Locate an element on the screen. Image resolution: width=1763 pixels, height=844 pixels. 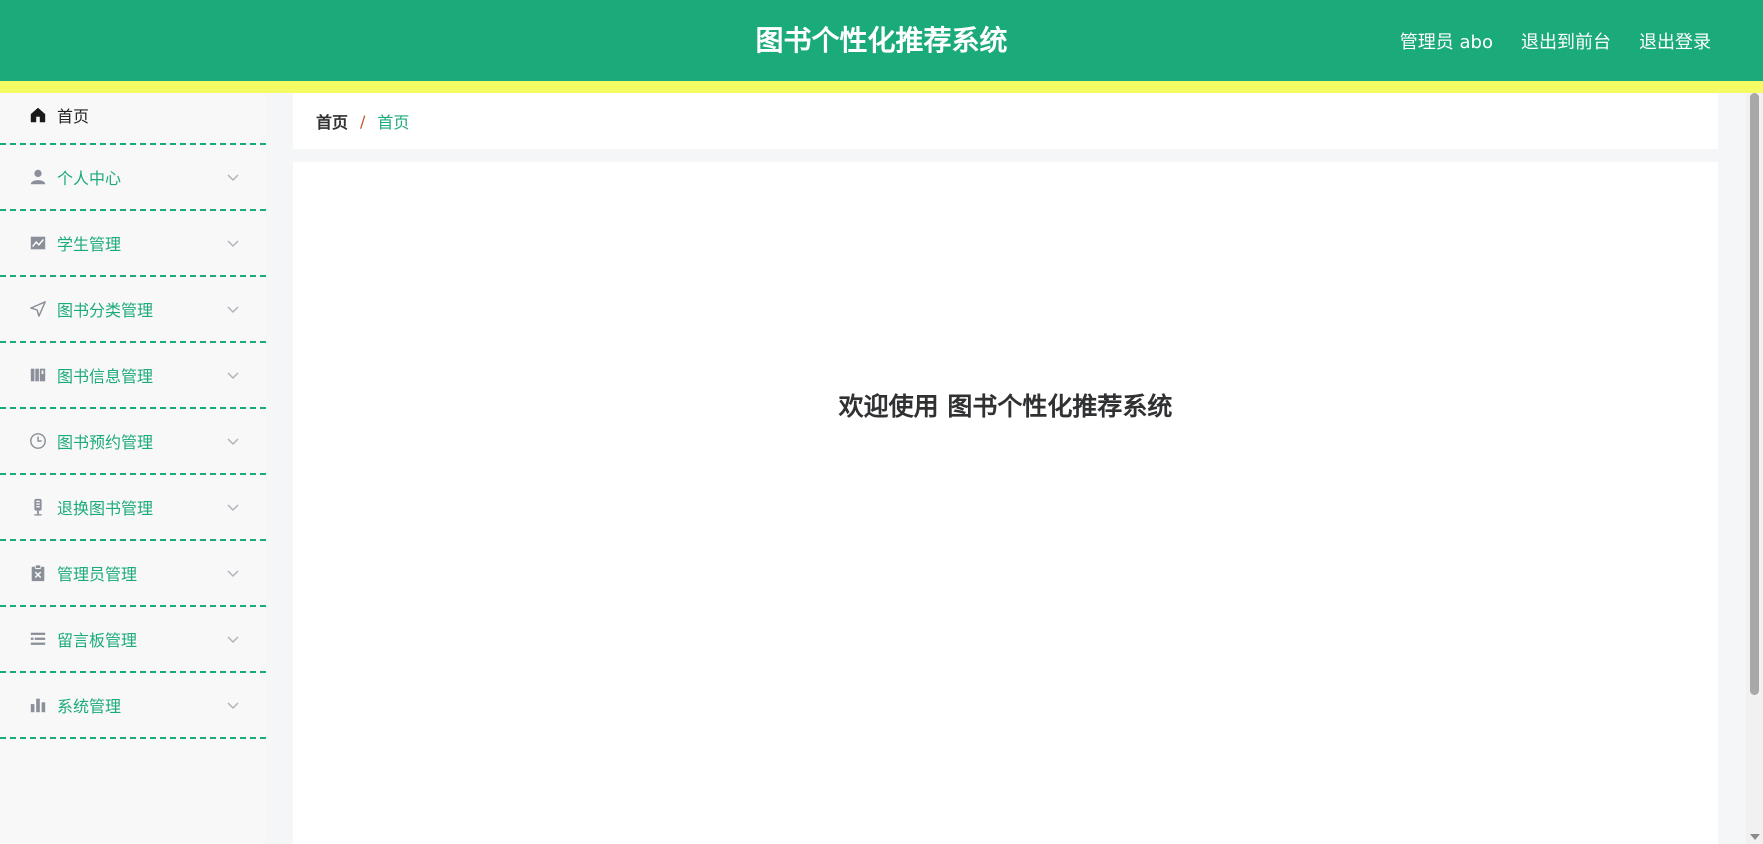
sidebar-item-label: 个人中心 is located at coordinates (89, 178).